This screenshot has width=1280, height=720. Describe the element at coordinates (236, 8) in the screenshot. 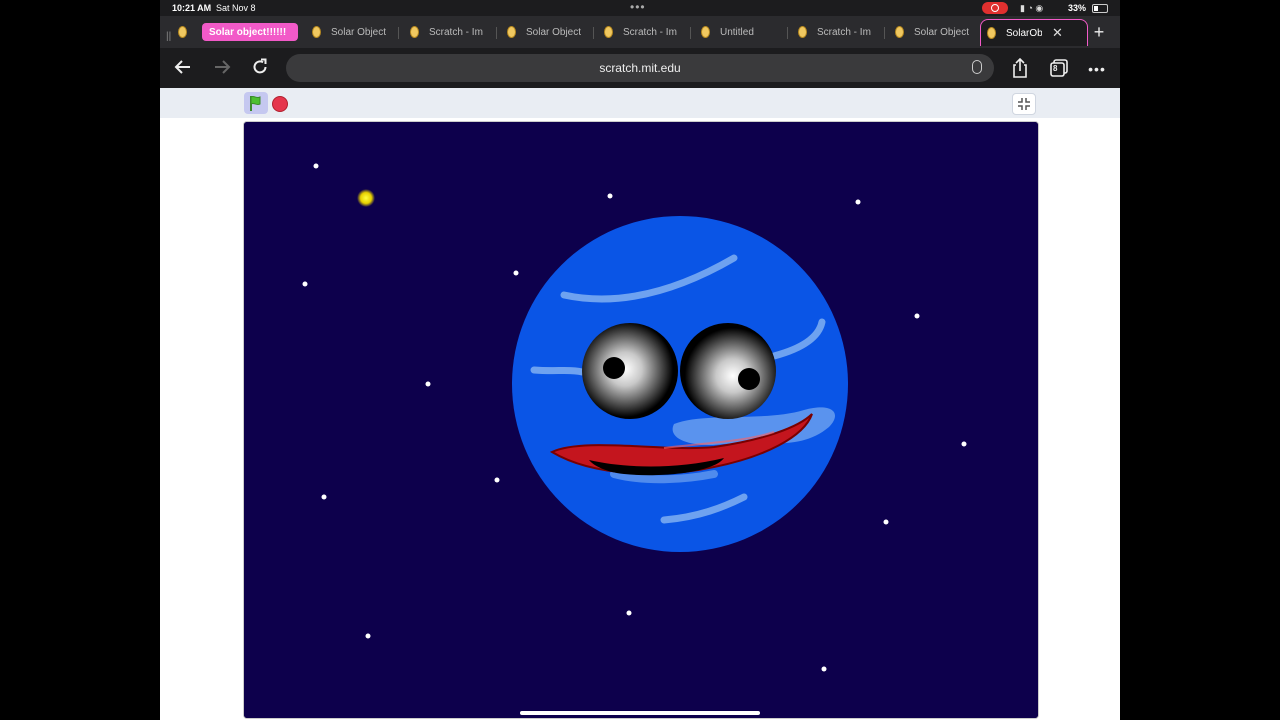

I see `status-date: Sat Nov 8` at that location.